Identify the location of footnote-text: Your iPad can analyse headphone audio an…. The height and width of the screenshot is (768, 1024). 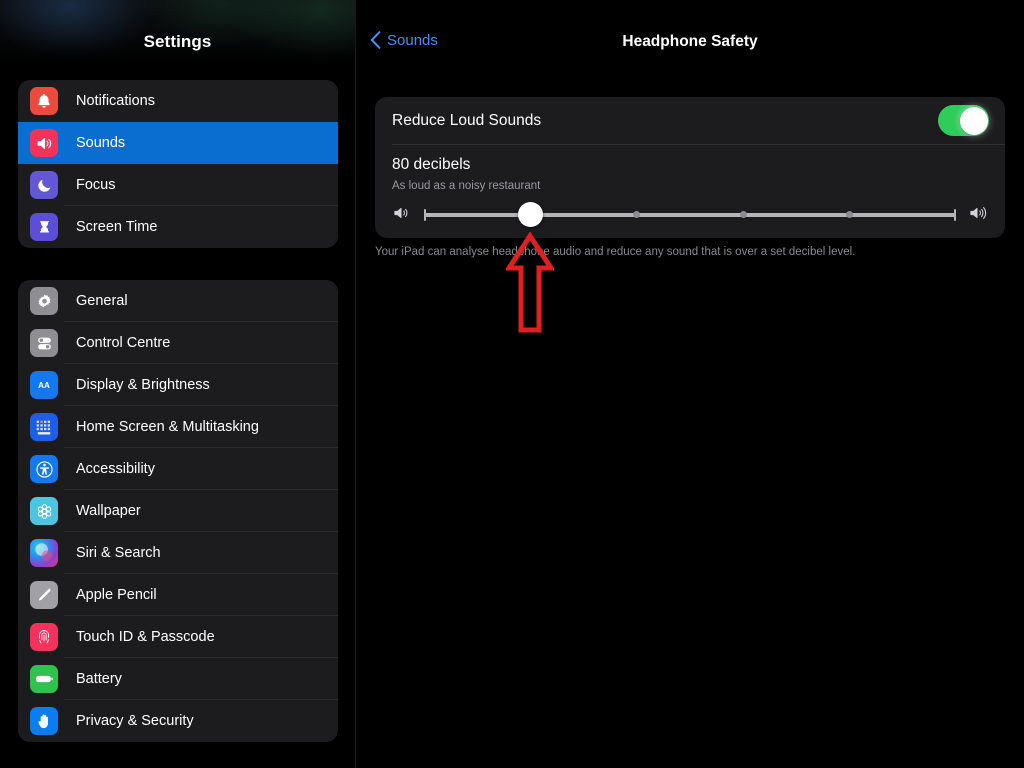
(615, 252).